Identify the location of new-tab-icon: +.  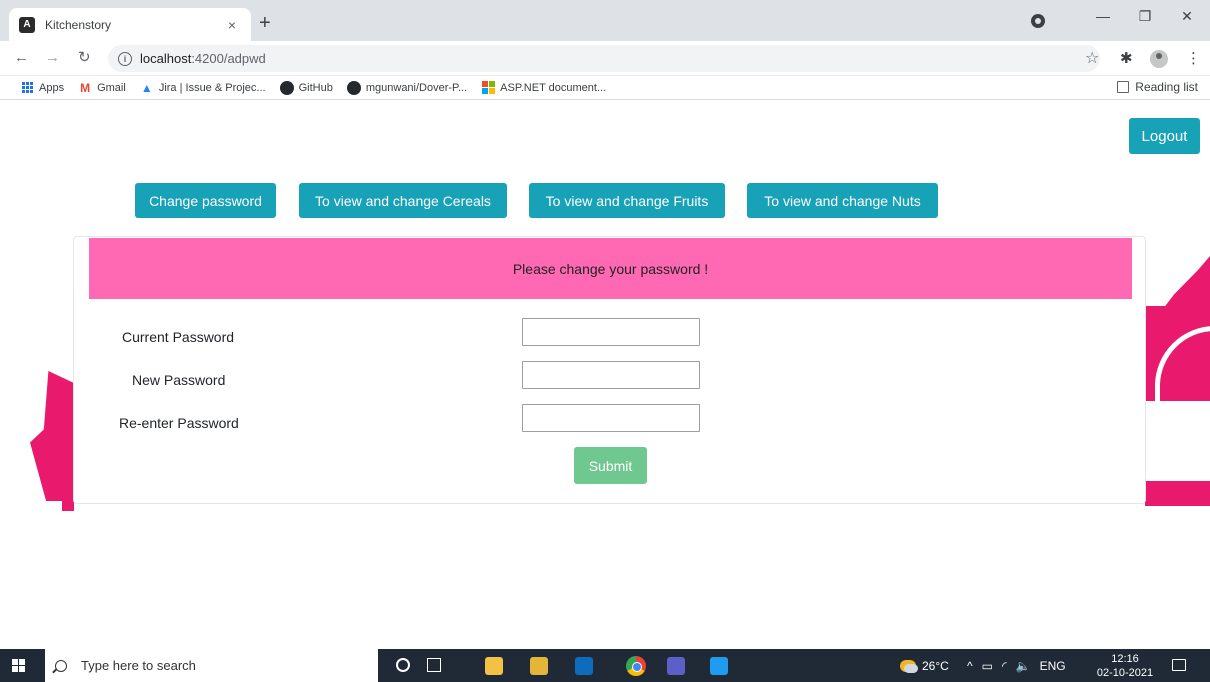
(265, 23).